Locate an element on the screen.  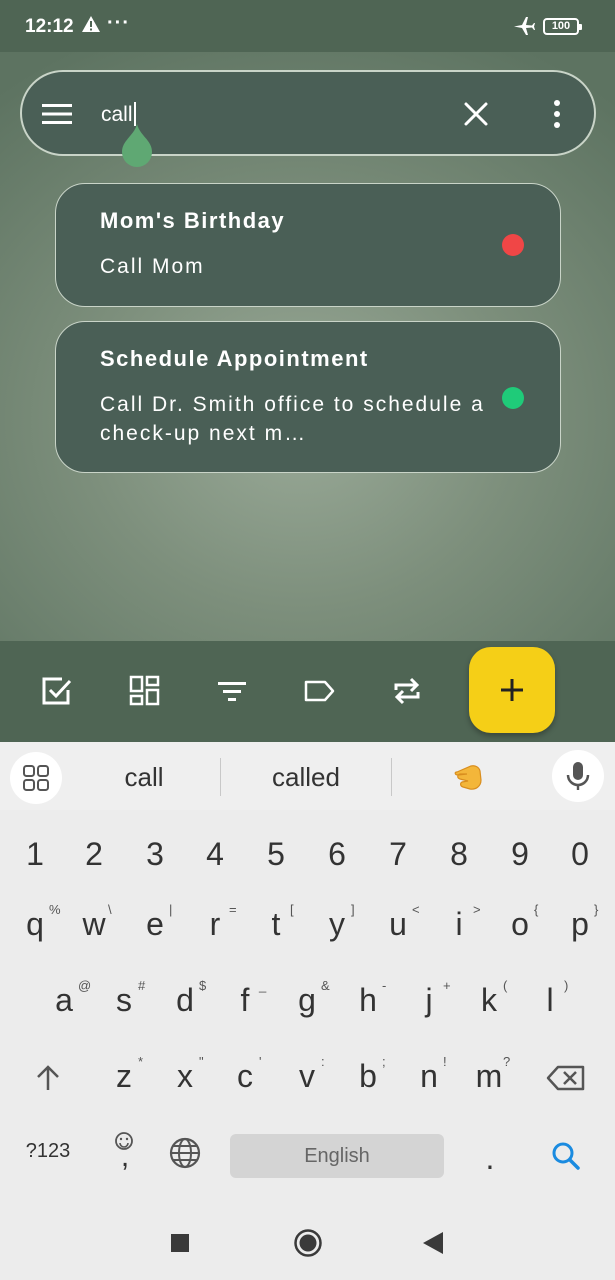
keyboard-apps-button is located at coordinates (36, 778).